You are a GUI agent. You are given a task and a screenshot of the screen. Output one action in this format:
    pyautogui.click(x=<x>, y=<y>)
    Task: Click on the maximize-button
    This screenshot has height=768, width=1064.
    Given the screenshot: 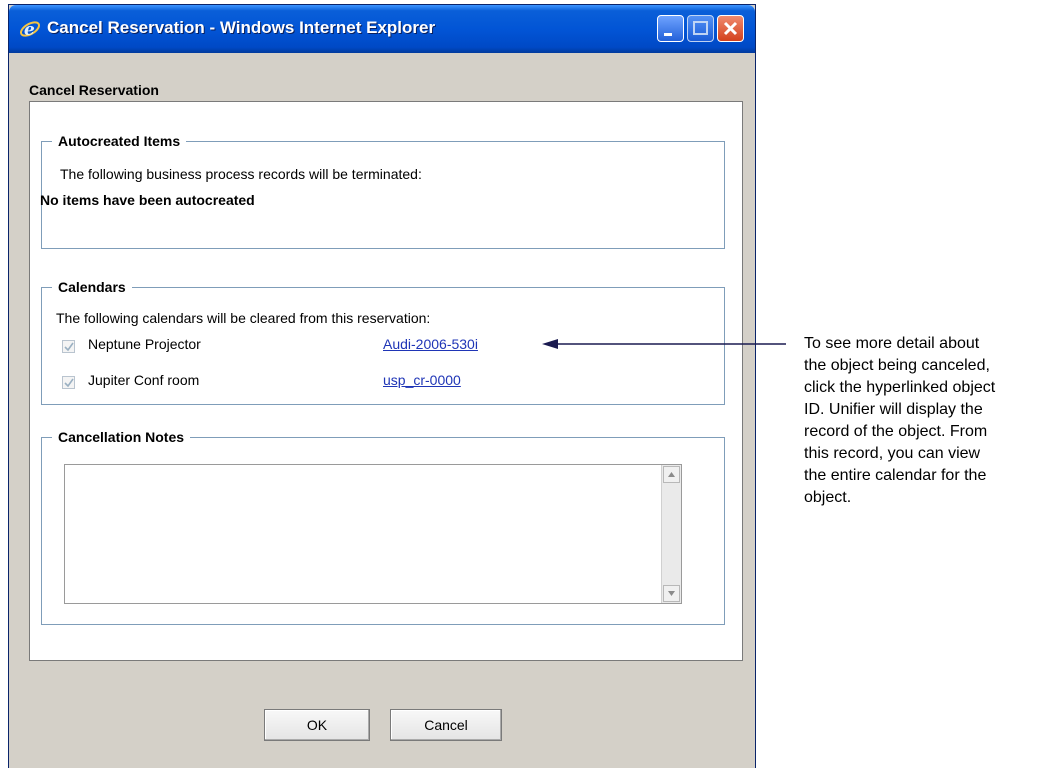 What is the action you would take?
    pyautogui.click(x=700, y=28)
    